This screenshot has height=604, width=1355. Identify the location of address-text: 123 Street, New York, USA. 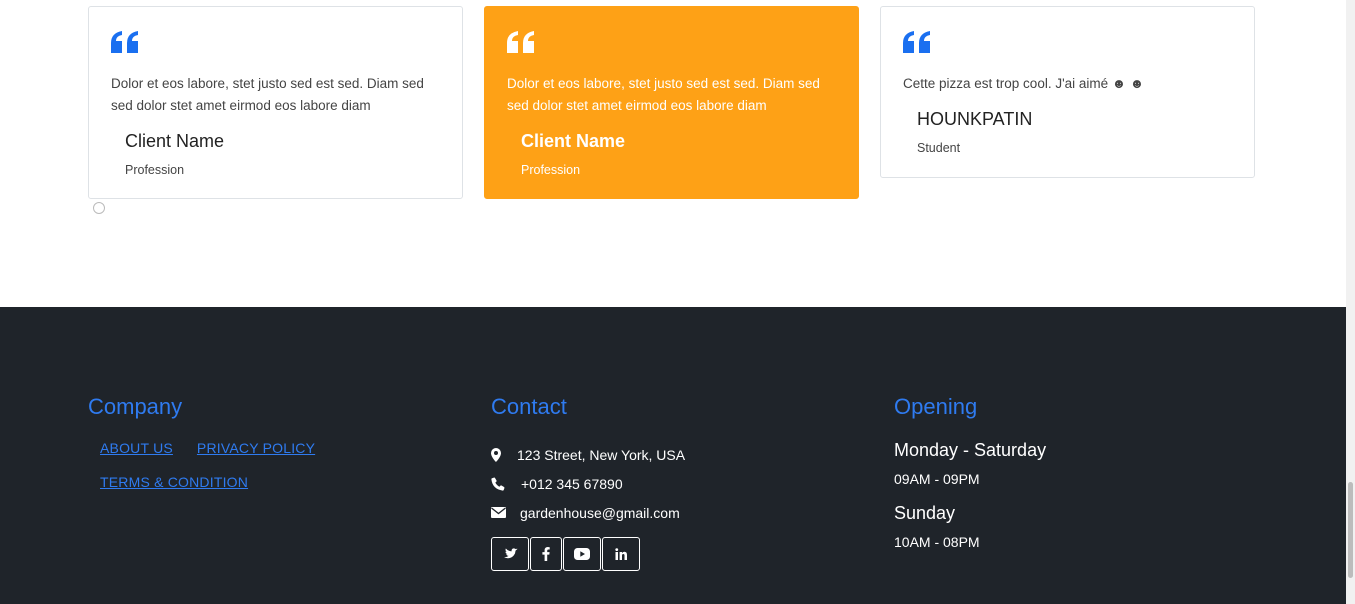
(601, 454).